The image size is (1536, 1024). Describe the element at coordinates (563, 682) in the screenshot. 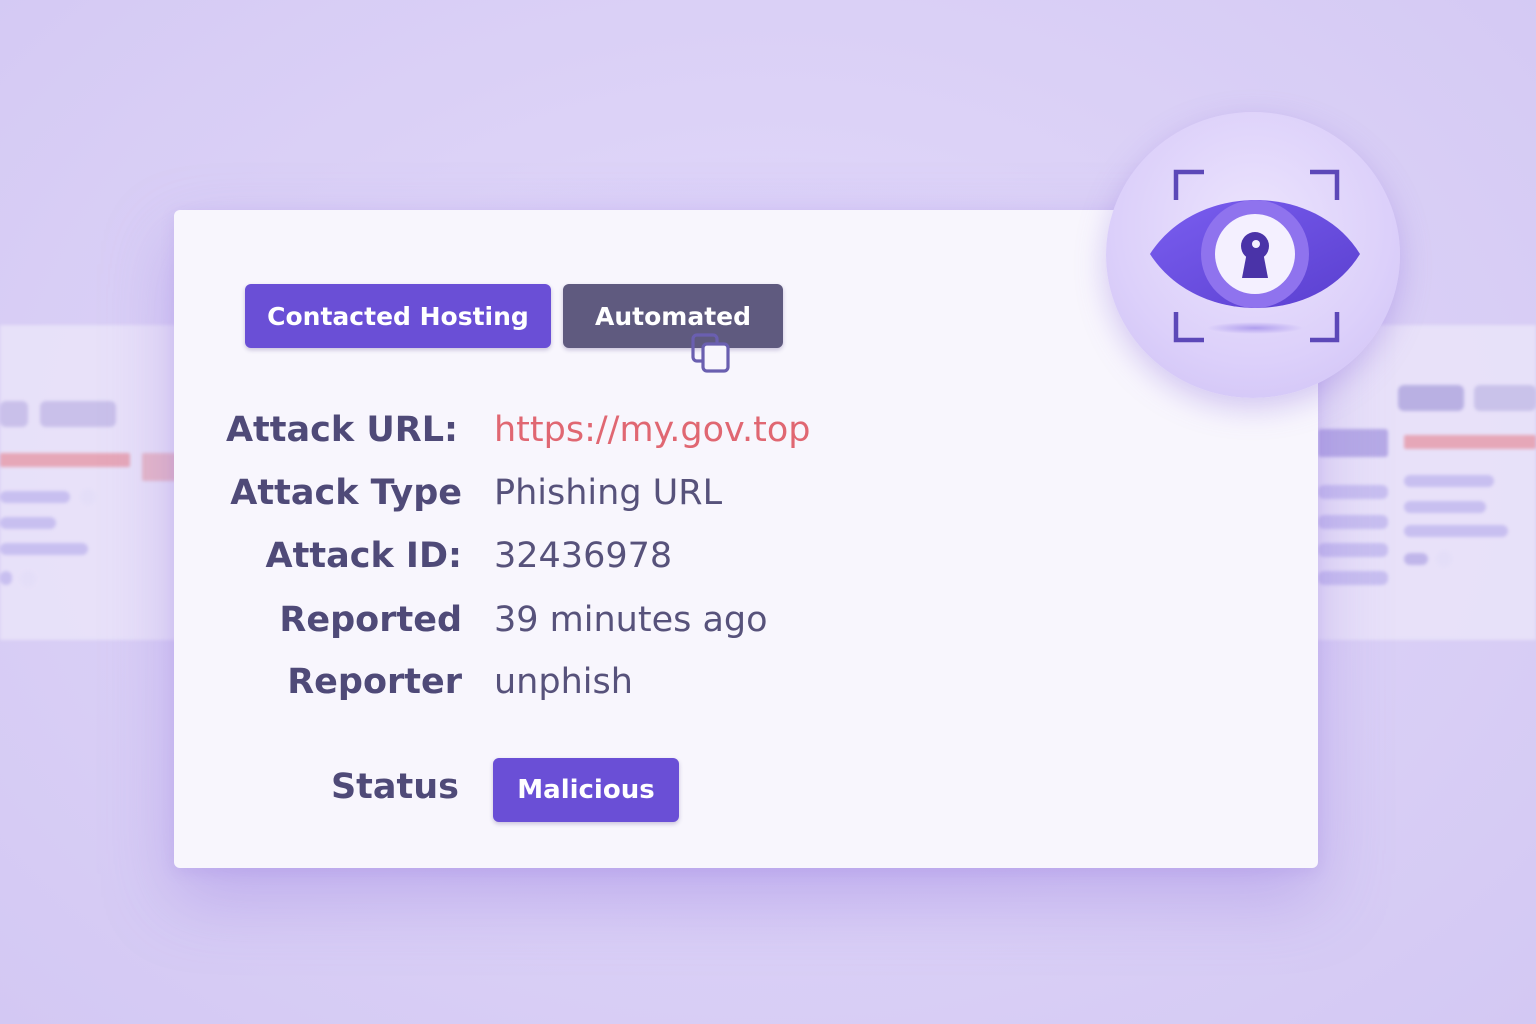

I see `reporter-value: unphish` at that location.